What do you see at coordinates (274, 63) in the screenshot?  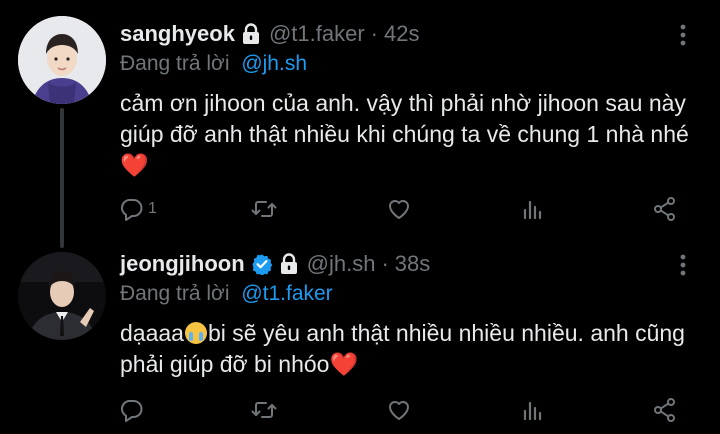 I see `replying-to-link: @jh.sh` at bounding box center [274, 63].